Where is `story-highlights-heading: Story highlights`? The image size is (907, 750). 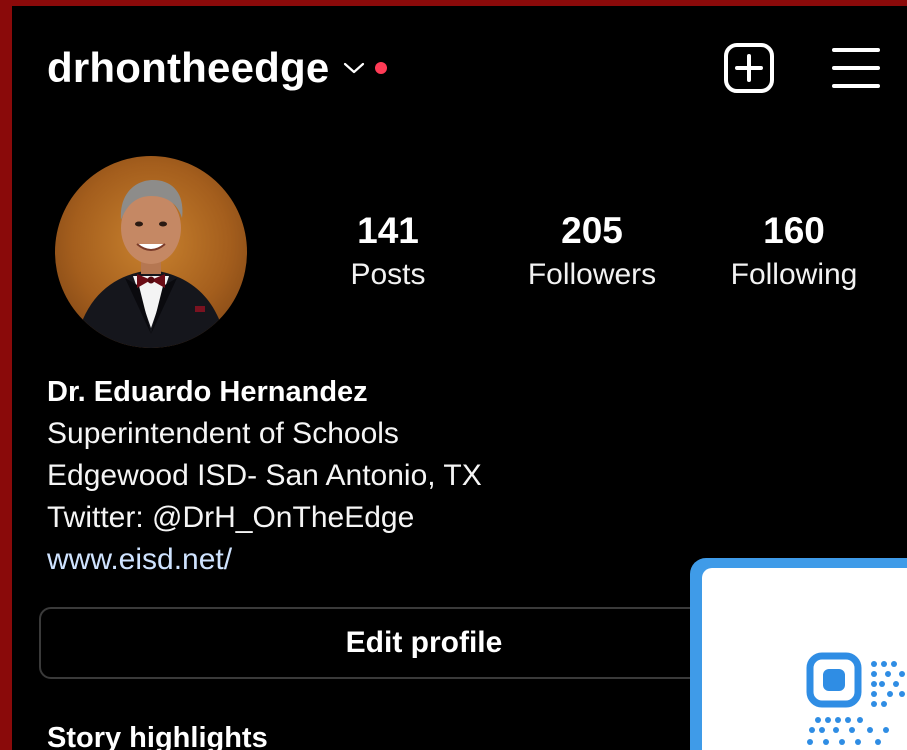
story-highlights-heading: Story highlights is located at coordinates (157, 736).